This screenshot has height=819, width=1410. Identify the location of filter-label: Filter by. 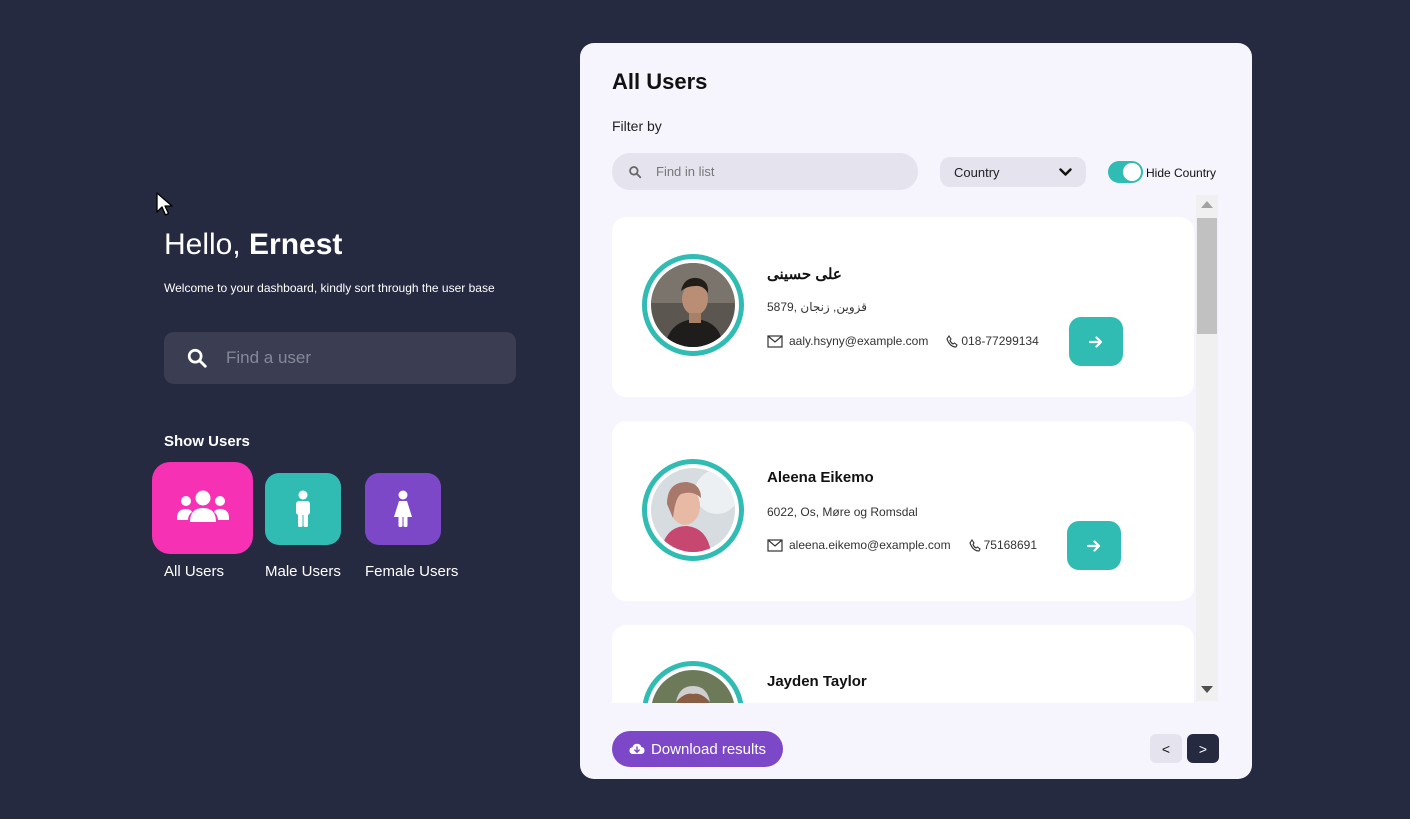
(637, 126).